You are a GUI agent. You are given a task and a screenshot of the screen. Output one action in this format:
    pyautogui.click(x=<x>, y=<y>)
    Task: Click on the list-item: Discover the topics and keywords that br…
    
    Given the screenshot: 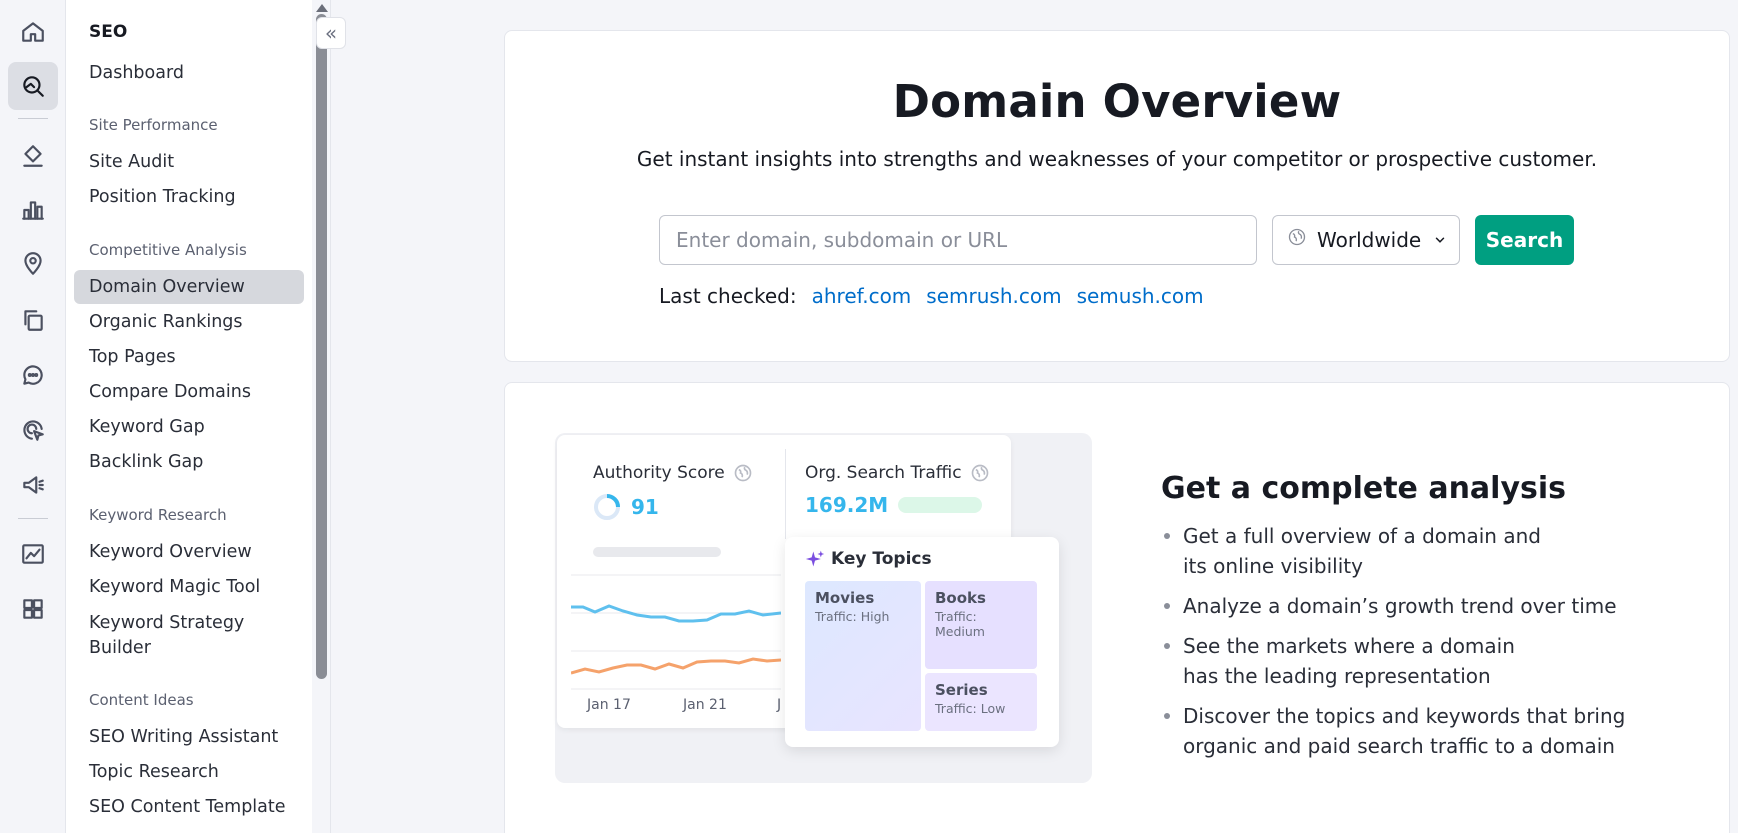 What is the action you would take?
    pyautogui.click(x=1421, y=731)
    